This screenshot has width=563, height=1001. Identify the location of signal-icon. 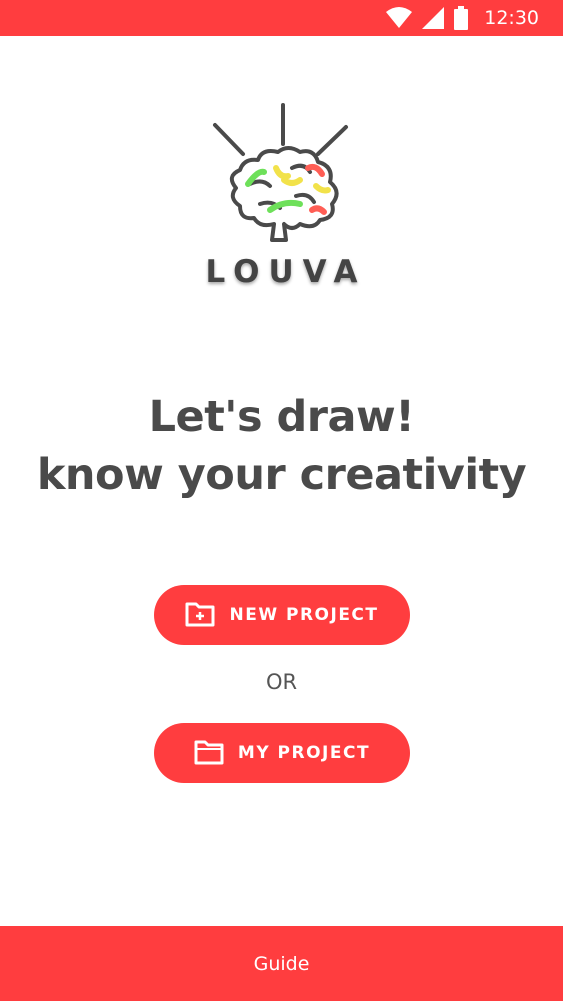
(433, 18).